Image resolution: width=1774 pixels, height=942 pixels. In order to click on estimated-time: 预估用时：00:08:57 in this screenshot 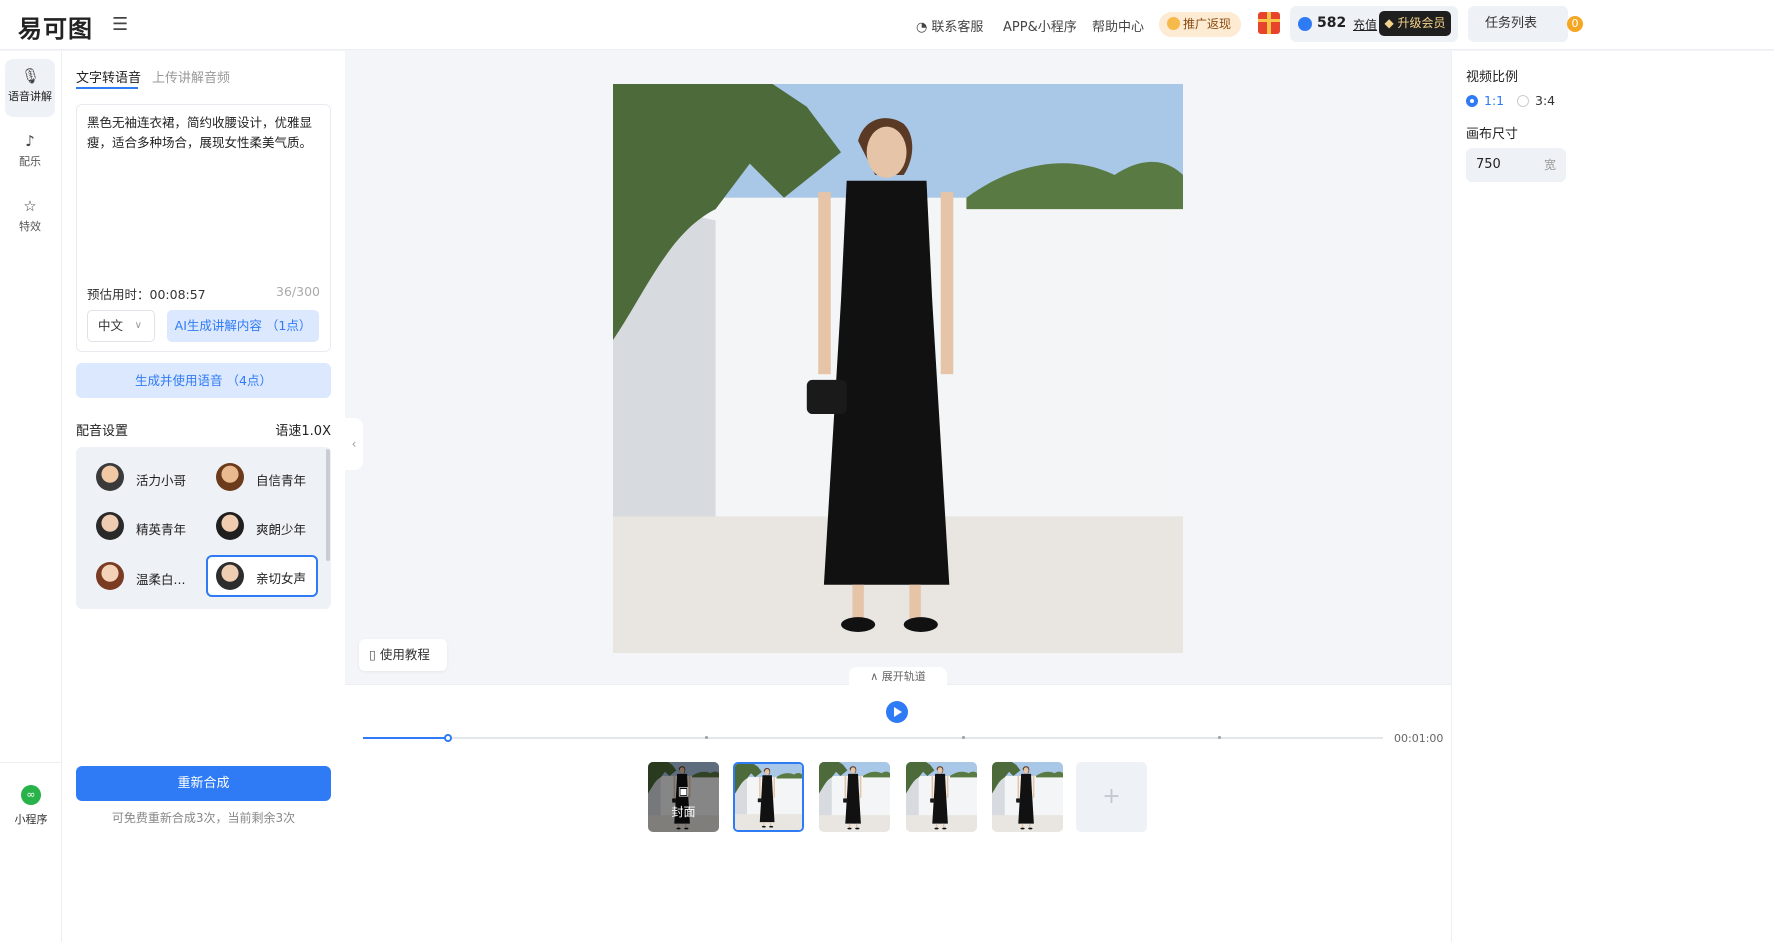, I will do `click(146, 294)`.